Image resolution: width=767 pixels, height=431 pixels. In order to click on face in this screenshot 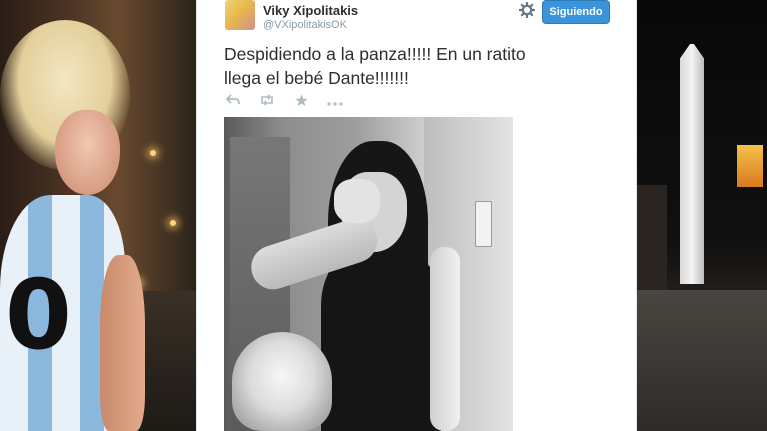, I will do `click(87, 152)`.